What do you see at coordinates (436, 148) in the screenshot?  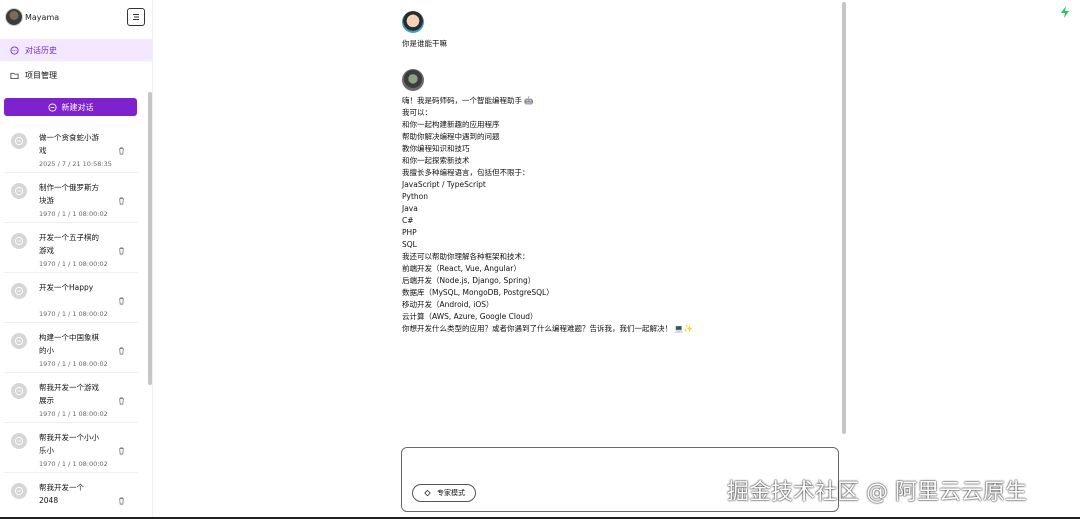 I see `assistant-line: 教你编程知识和技巧` at bounding box center [436, 148].